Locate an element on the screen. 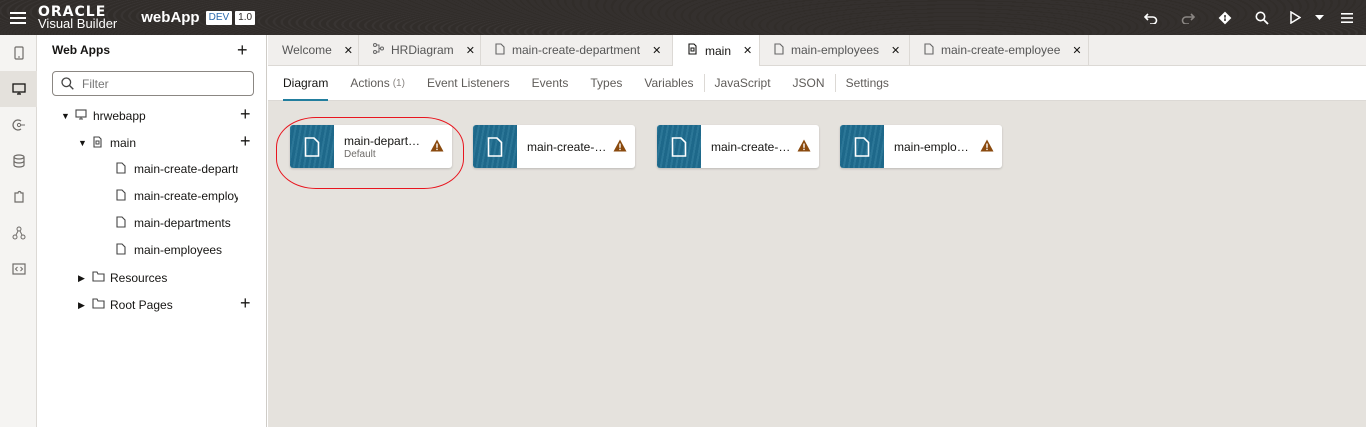 The height and width of the screenshot is (427, 1366). tab-main-employees: main-employees ✕ is located at coordinates (835, 50).